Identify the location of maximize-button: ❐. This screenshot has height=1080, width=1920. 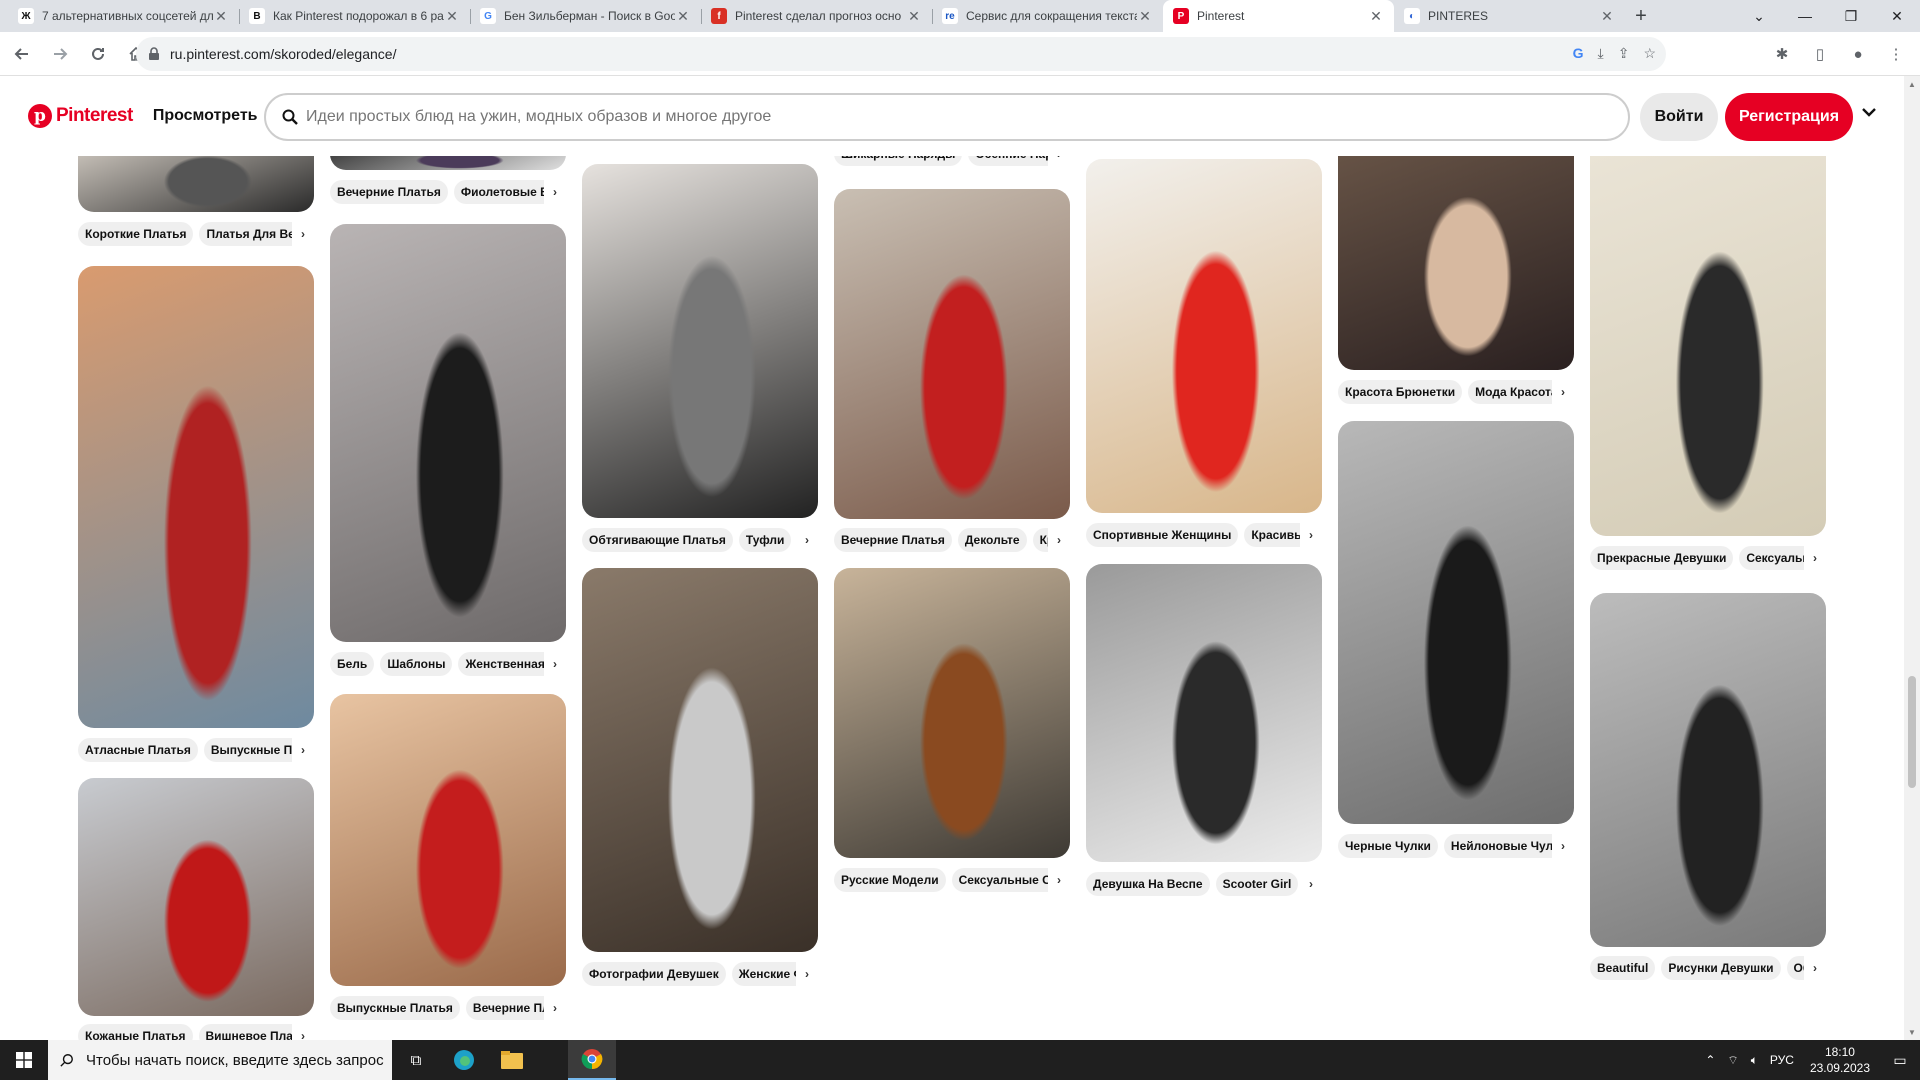
(1851, 16).